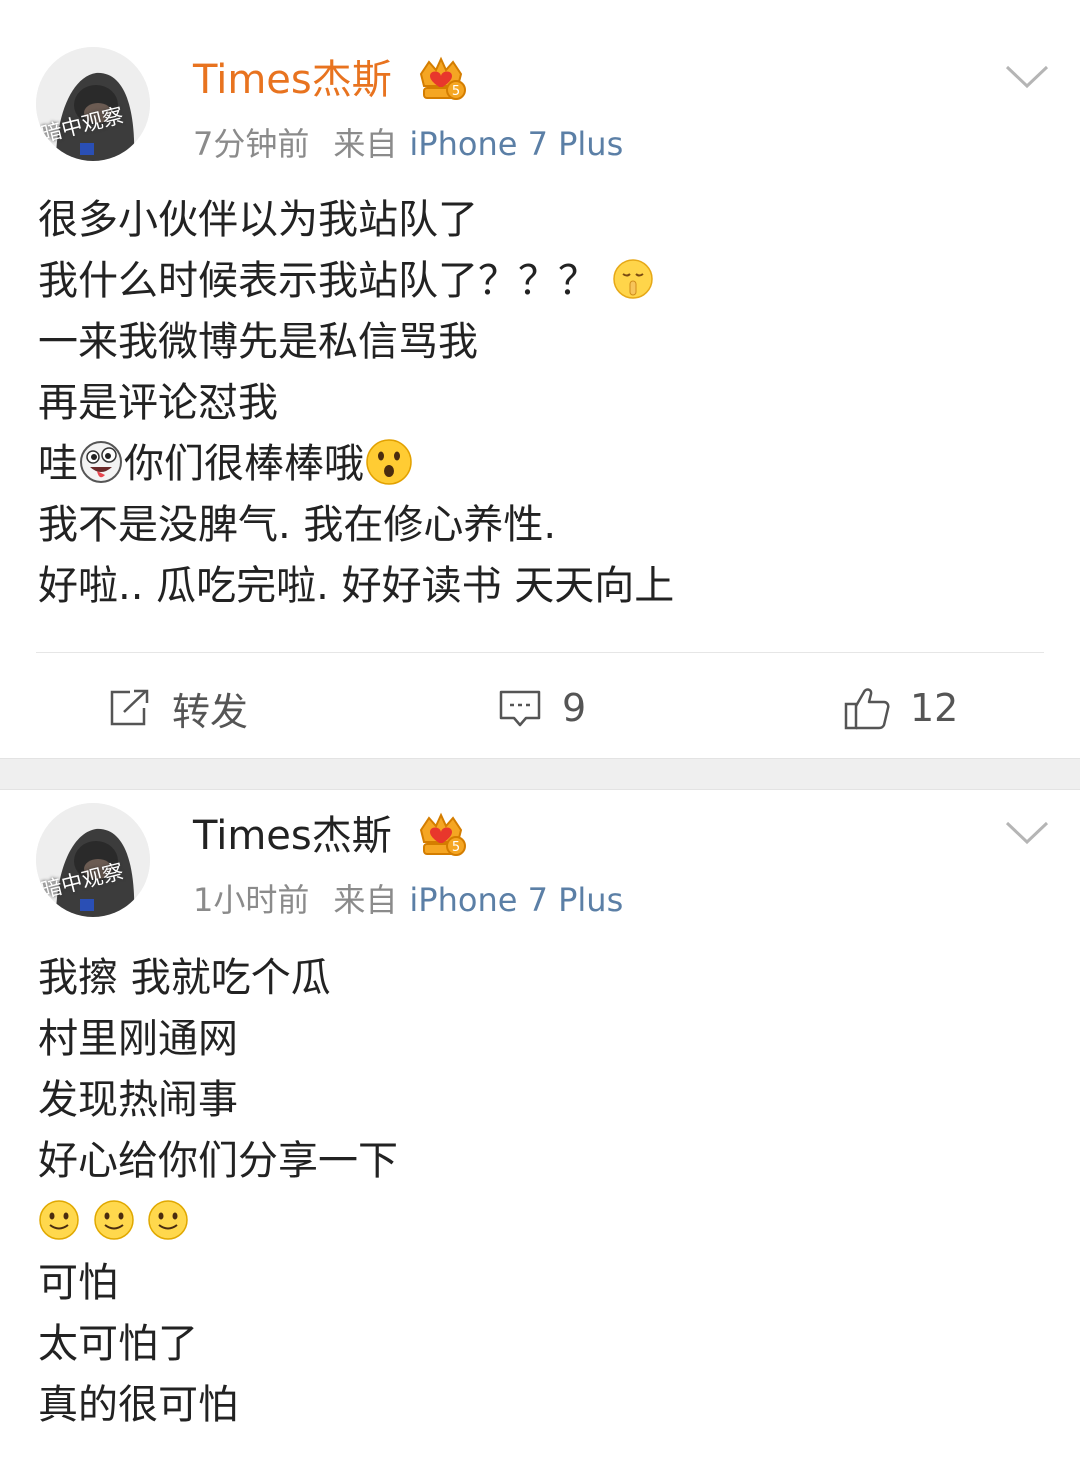 The height and width of the screenshot is (1464, 1080). What do you see at coordinates (129, 707) in the screenshot?
I see `repost-icon` at bounding box center [129, 707].